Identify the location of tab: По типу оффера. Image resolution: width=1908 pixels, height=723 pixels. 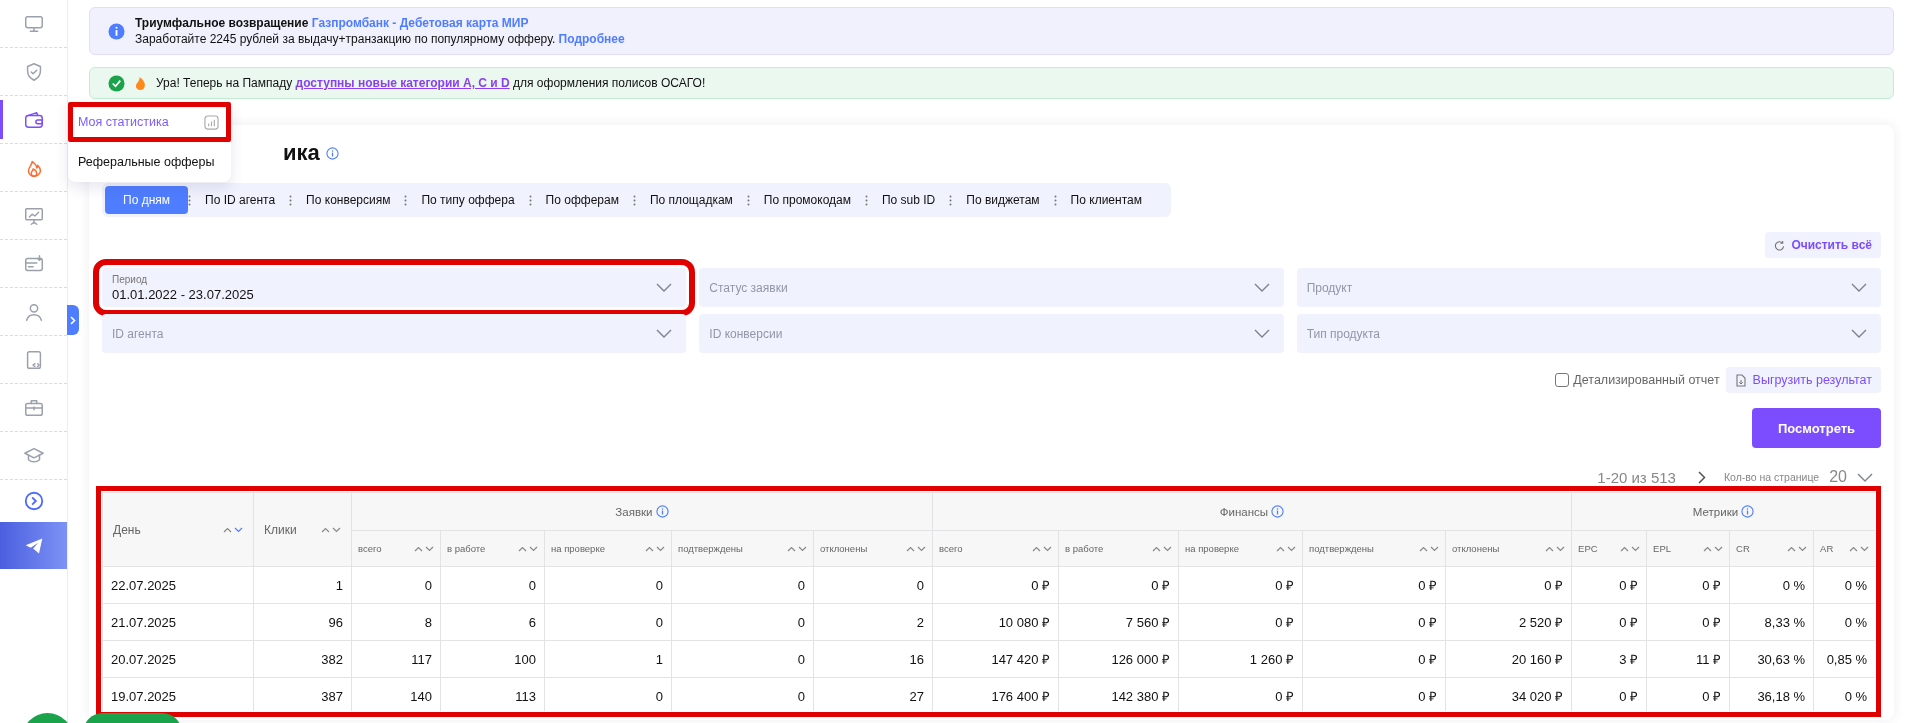
(468, 200).